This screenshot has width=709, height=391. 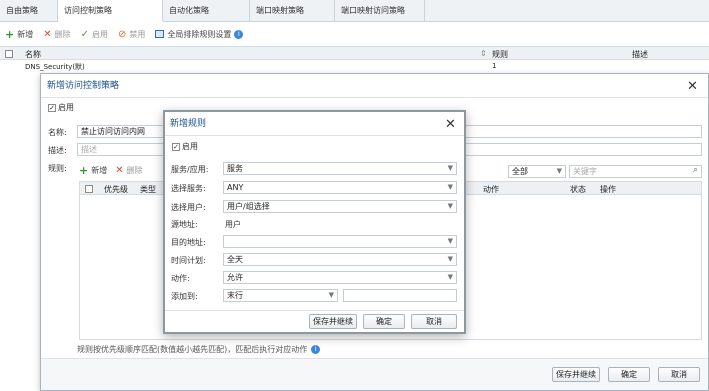 What do you see at coordinates (374, 86) in the screenshot?
I see `dialog-title: 新增访问控制策略` at bounding box center [374, 86].